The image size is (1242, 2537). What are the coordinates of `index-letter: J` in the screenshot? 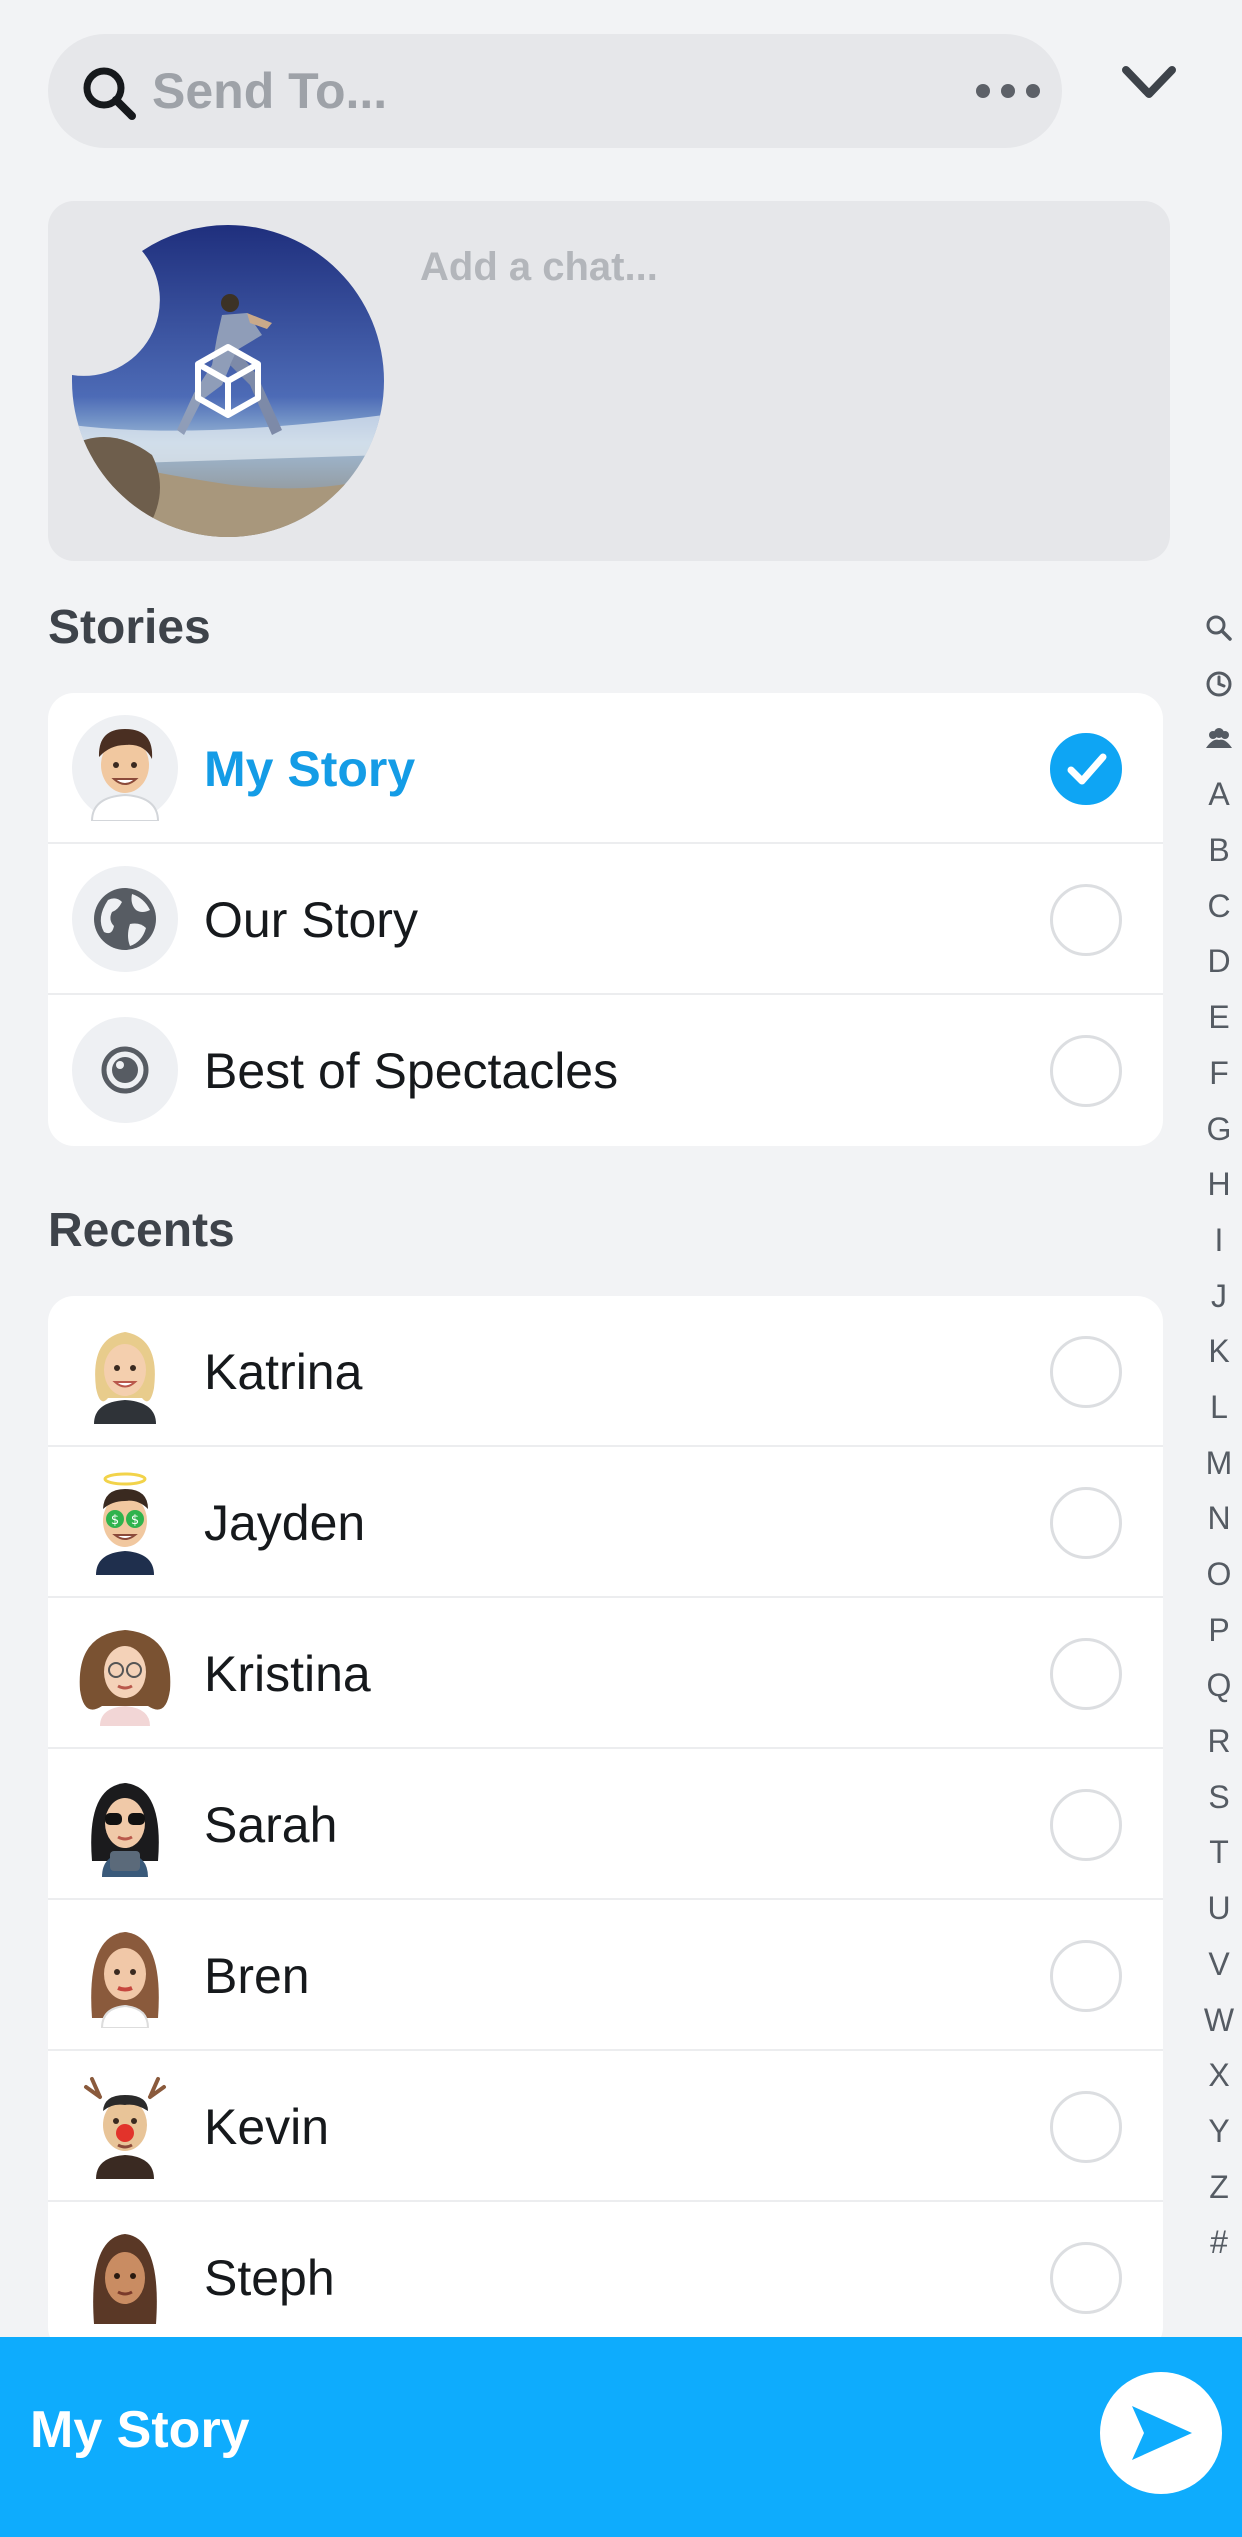 It's located at (1219, 1296).